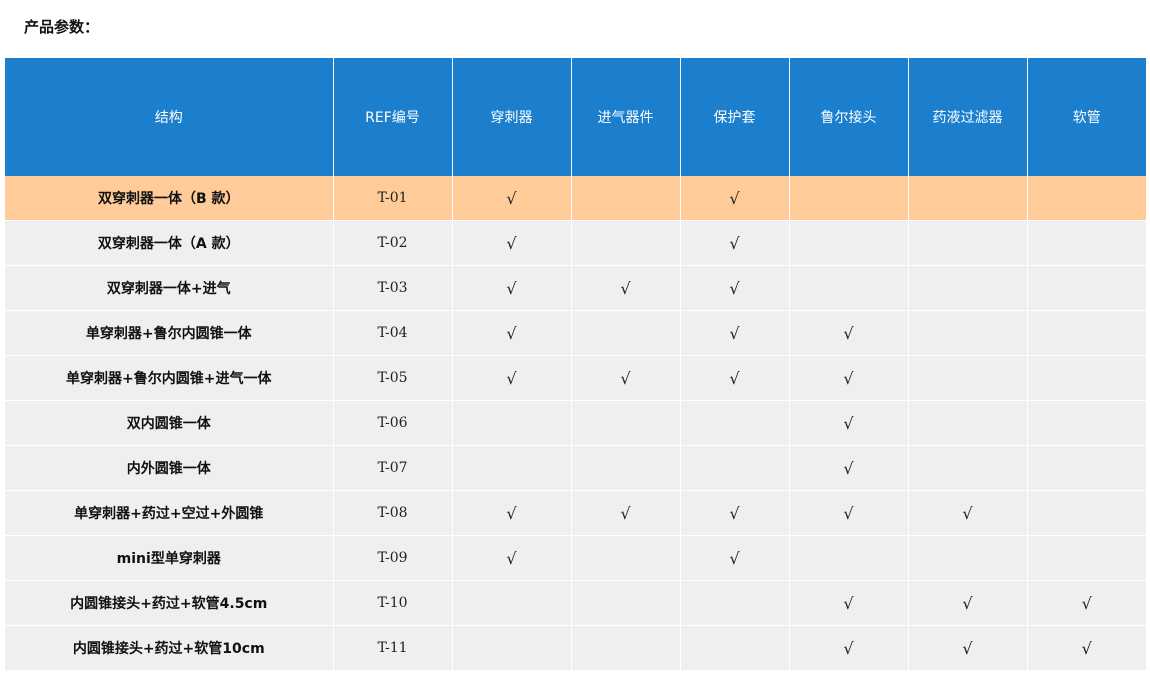 The height and width of the screenshot is (680, 1150). What do you see at coordinates (393, 513) in the screenshot?
I see `cell-ref: T-08` at bounding box center [393, 513].